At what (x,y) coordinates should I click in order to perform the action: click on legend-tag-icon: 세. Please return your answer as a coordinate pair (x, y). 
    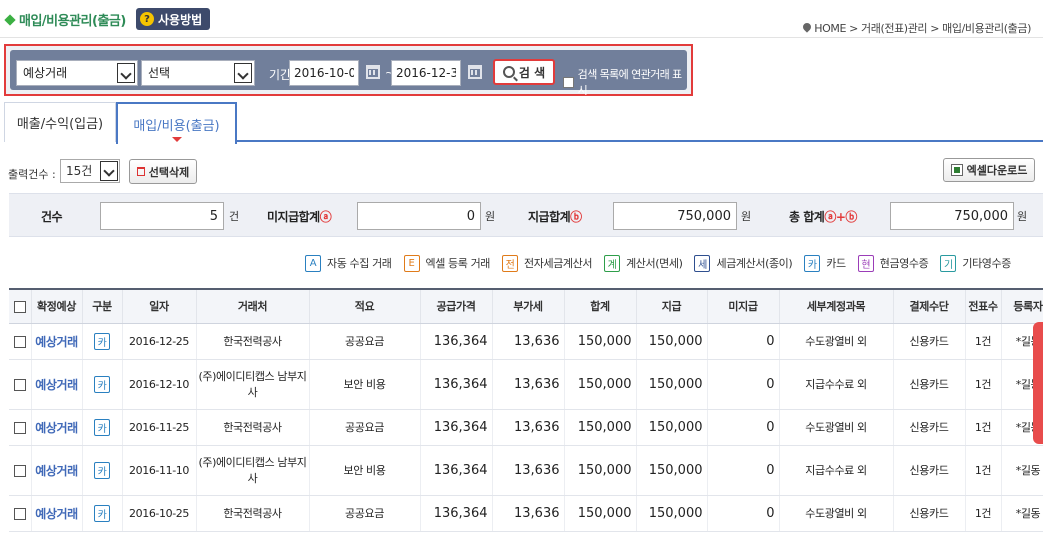
    Looking at the image, I should click on (702, 263).